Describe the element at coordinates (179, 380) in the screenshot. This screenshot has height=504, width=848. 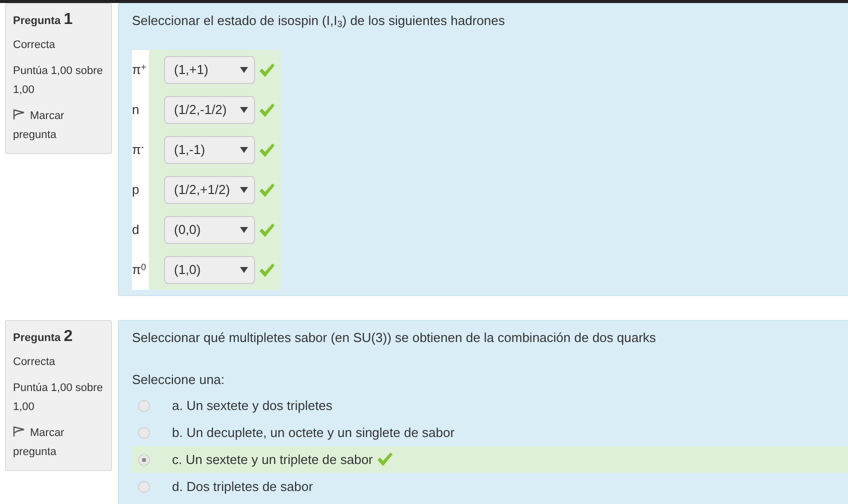
I see `select-one-prompt: Seleccione una:` at that location.